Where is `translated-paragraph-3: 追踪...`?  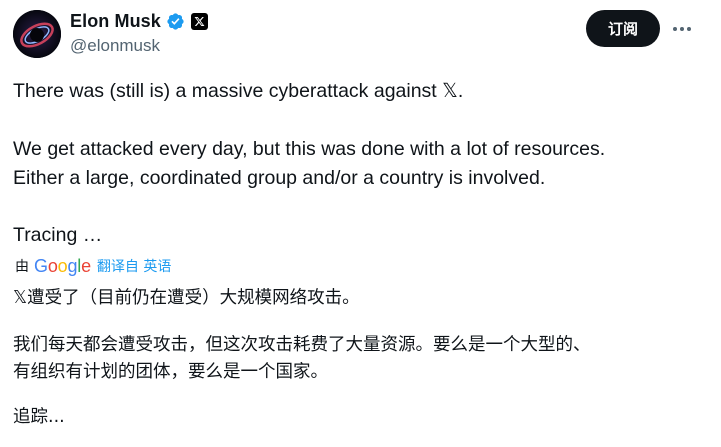 translated-paragraph-3: 追踪... is located at coordinates (39, 417).